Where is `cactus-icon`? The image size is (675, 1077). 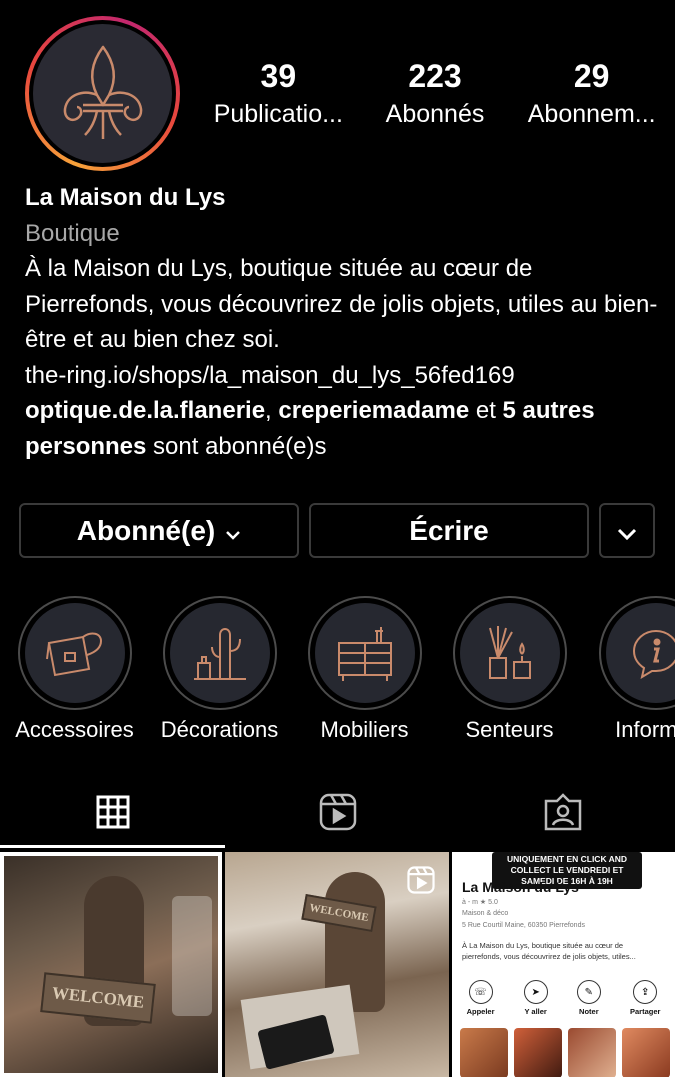 cactus-icon is located at coordinates (219, 653).